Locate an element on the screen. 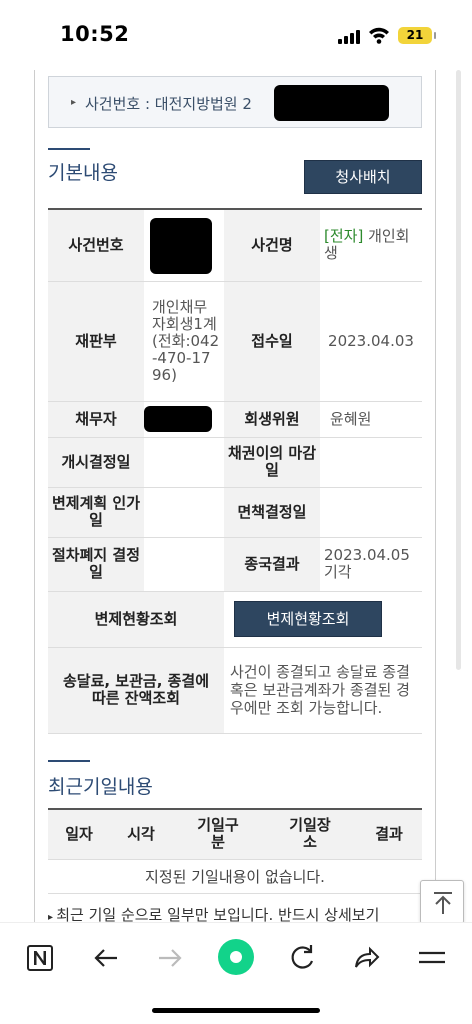 The image size is (472, 1024). table-row: 변제계획 인가일 면책결정일 is located at coordinates (235, 512).